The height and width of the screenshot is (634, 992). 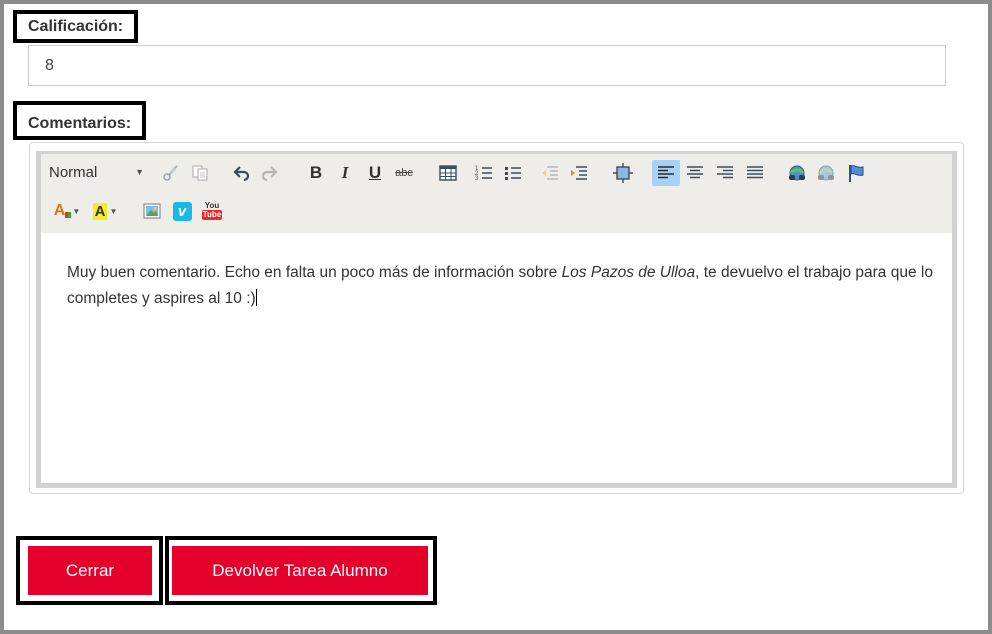 What do you see at coordinates (212, 211) in the screenshot?
I see `youtube-icon: You Tube` at bounding box center [212, 211].